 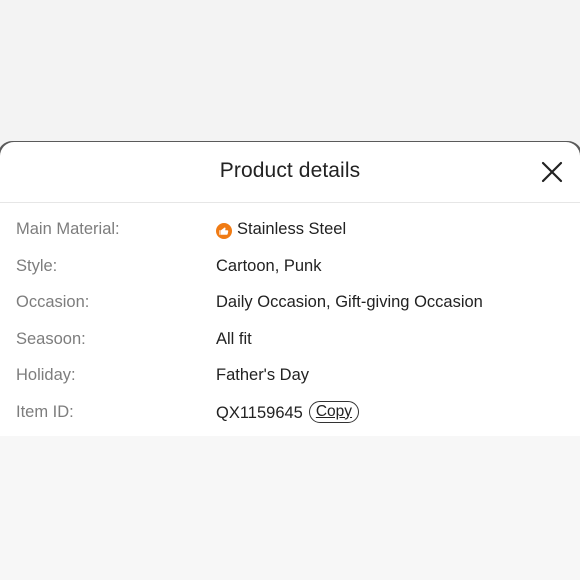 What do you see at coordinates (263, 375) in the screenshot?
I see `detail-value: Father's Day` at bounding box center [263, 375].